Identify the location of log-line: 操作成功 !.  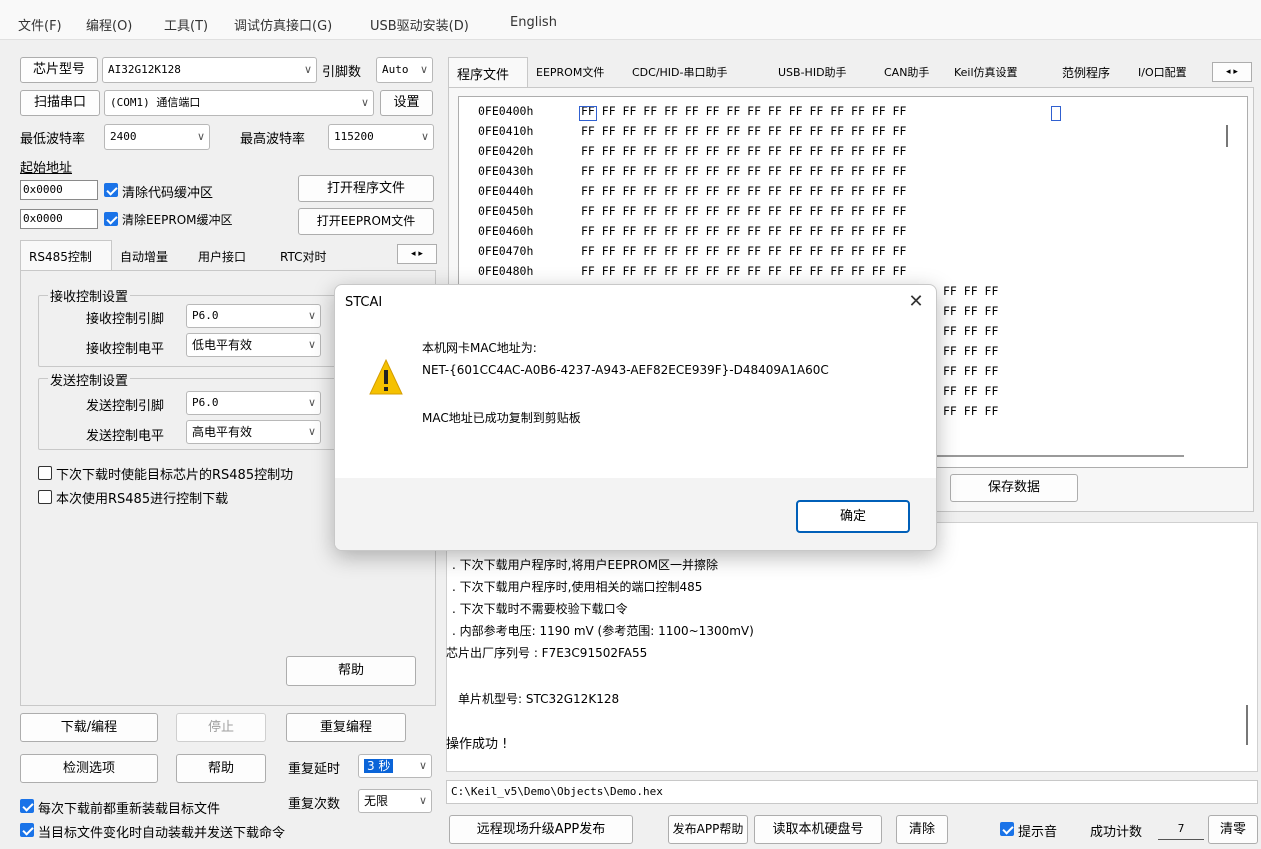
(477, 744).